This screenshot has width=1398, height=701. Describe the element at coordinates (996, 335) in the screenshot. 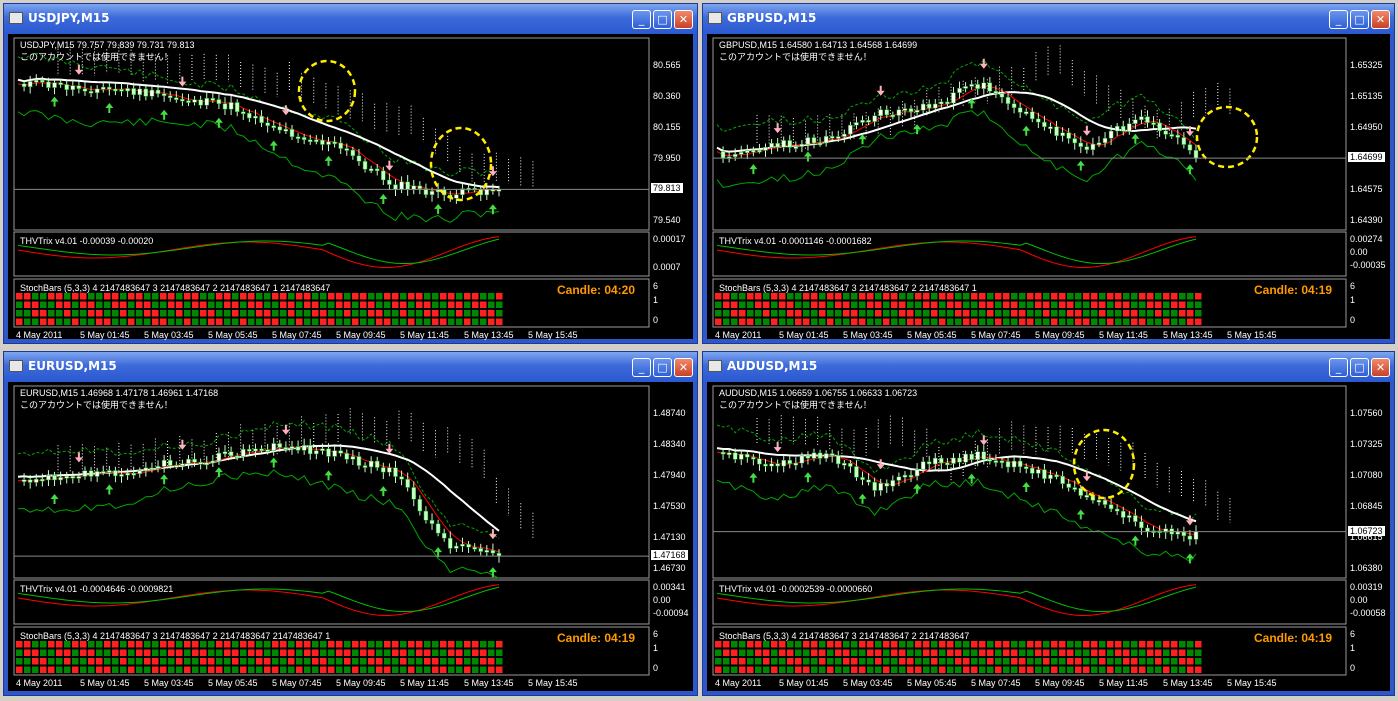

I see `time-axis-label: 5 May 07:45` at that location.